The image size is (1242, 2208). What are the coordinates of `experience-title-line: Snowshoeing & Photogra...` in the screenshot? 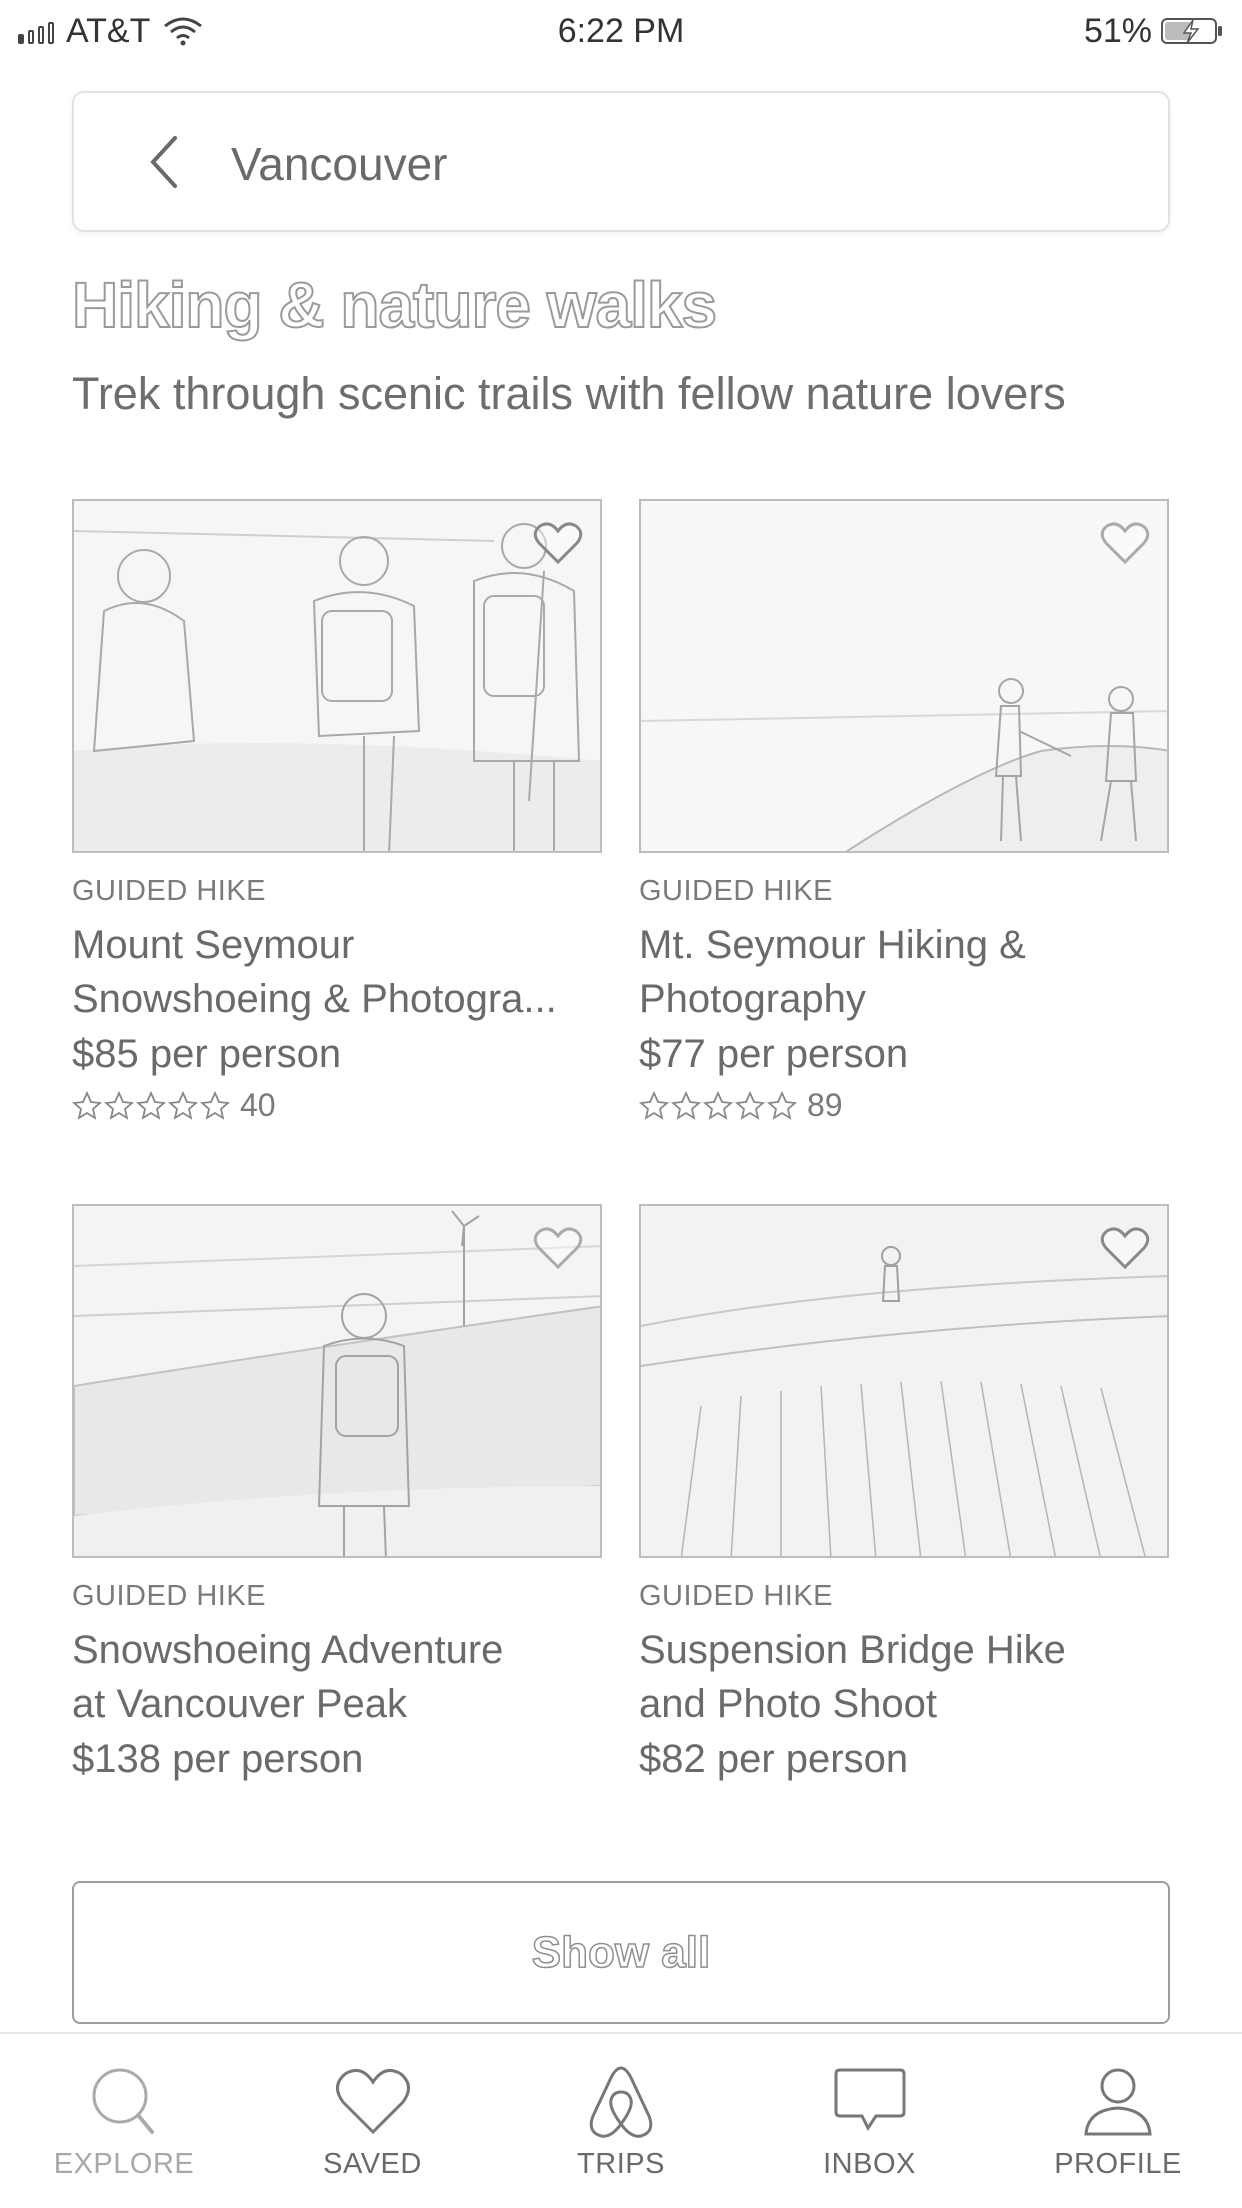 It's located at (314, 999).